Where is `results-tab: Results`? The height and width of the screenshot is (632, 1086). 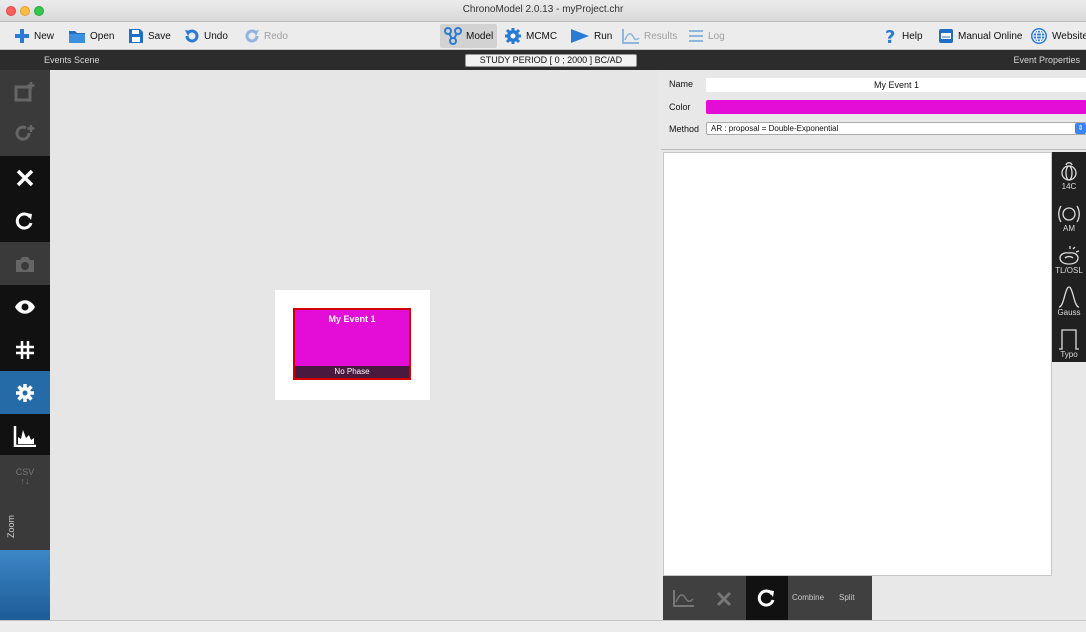
results-tab: Results is located at coordinates (649, 36).